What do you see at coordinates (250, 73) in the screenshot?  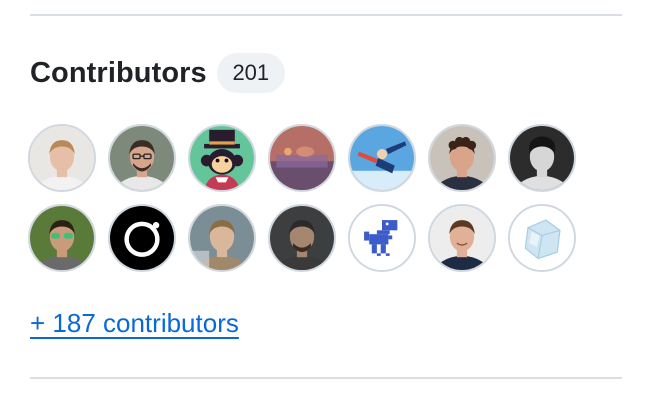 I see `contributors-count-badge: 201` at bounding box center [250, 73].